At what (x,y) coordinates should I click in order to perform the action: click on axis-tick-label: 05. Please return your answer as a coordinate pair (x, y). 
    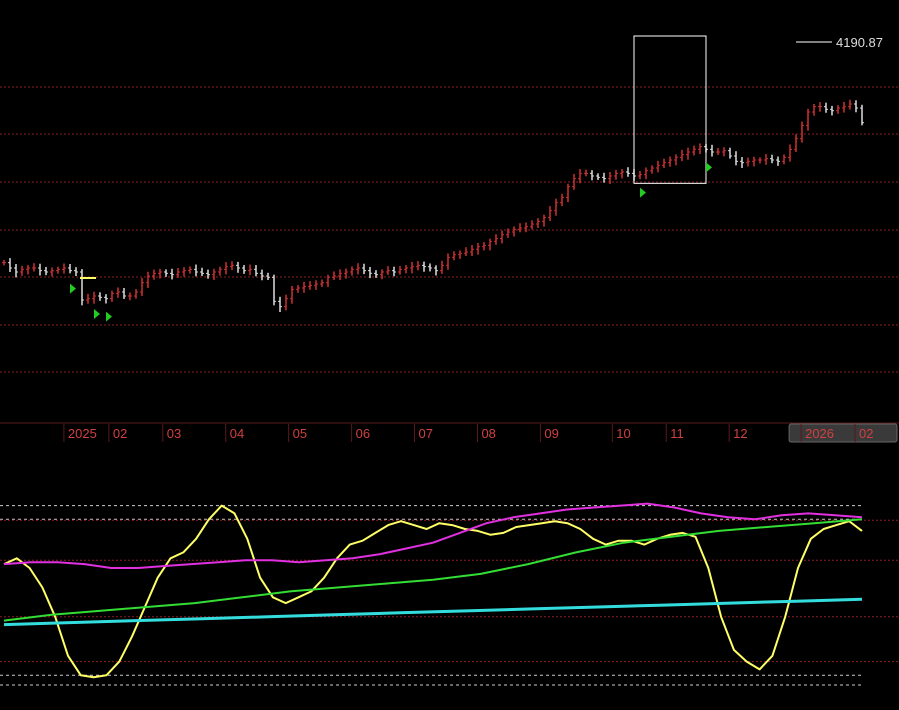
    Looking at the image, I should click on (300, 433).